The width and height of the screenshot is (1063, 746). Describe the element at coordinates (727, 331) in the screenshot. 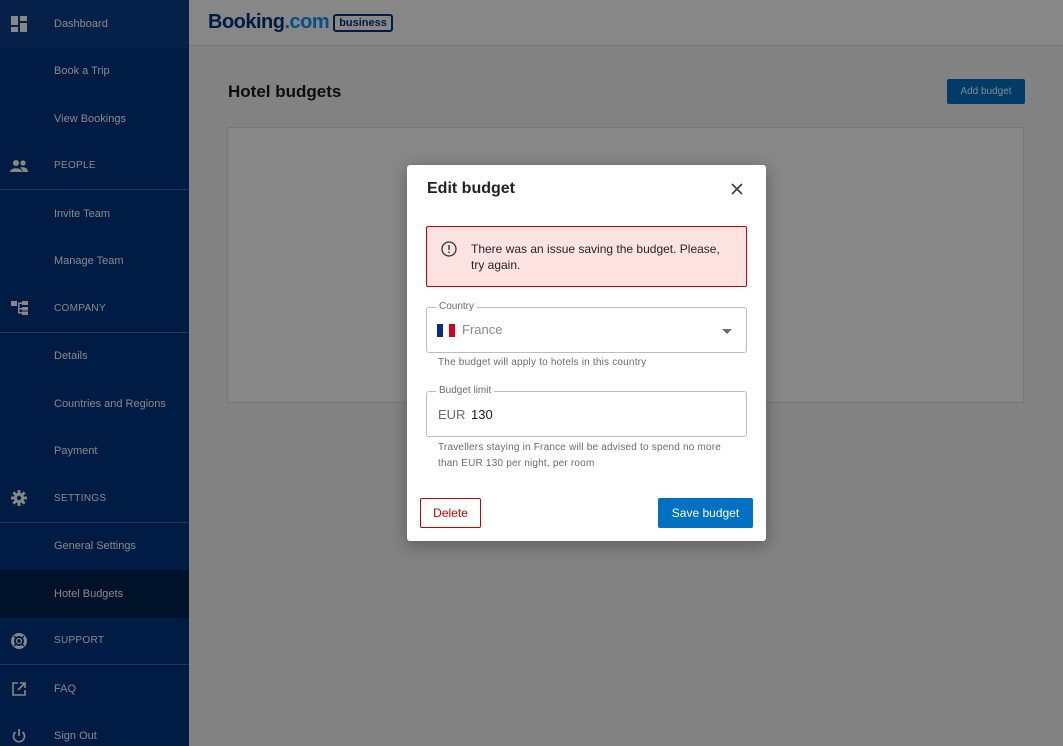

I see `chevron-down-icon` at that location.